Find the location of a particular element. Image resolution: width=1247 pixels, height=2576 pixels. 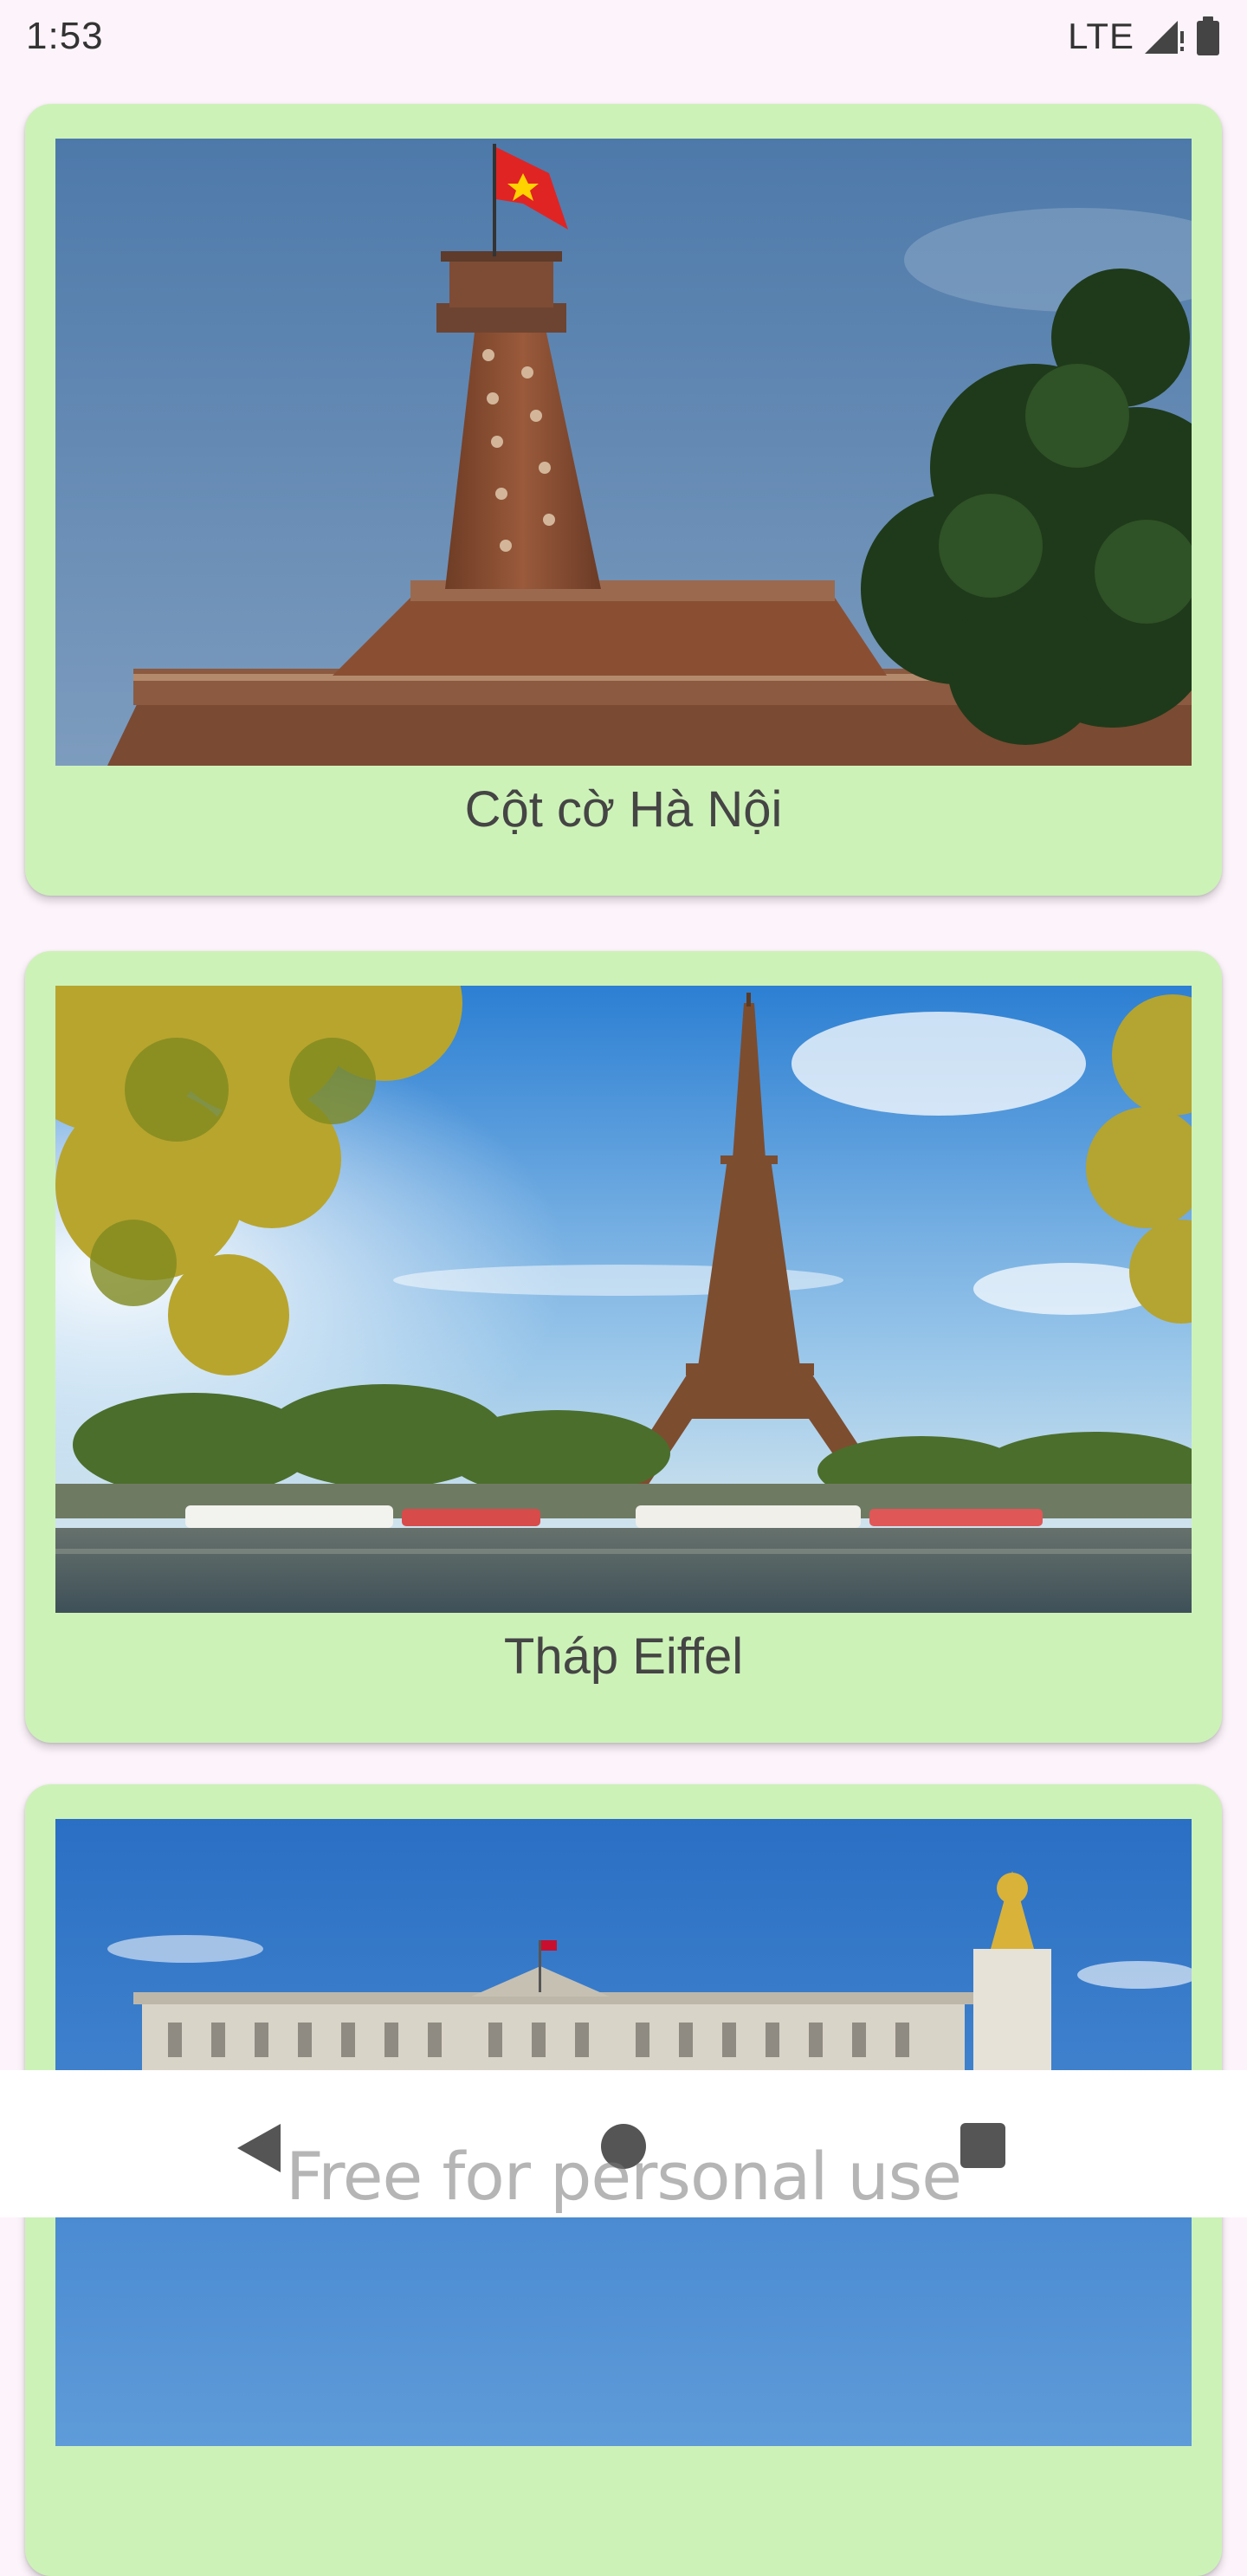

network-type-label: LTE is located at coordinates (1101, 36).